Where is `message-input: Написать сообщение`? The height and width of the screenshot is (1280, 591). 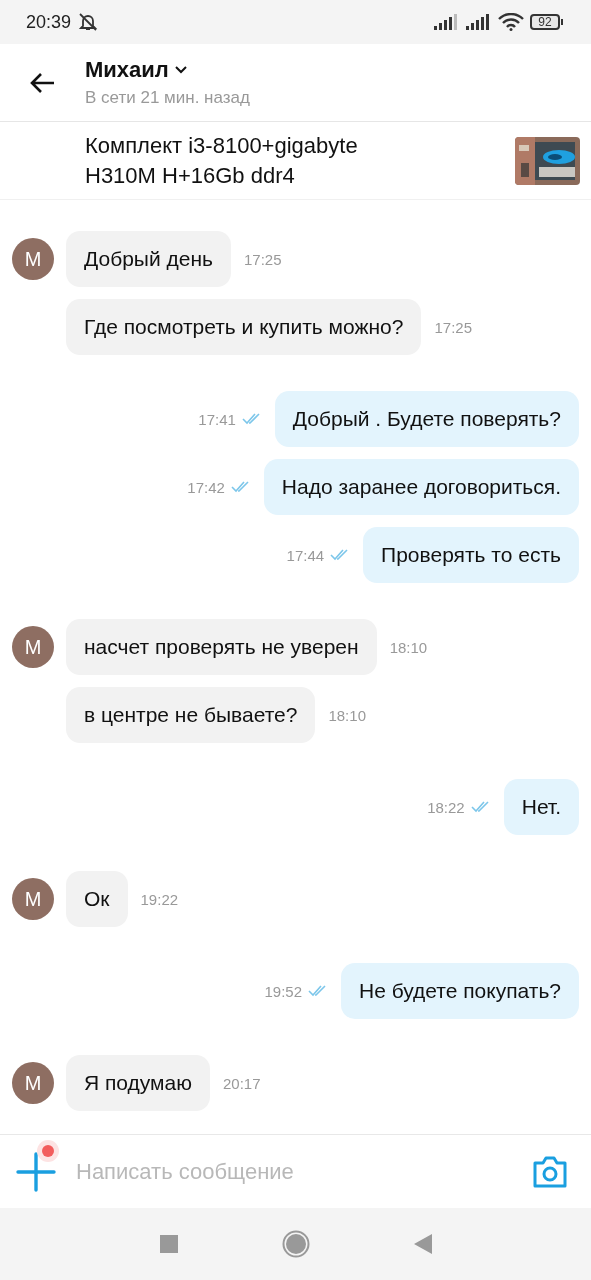 message-input: Написать сообщение is located at coordinates (294, 1171).